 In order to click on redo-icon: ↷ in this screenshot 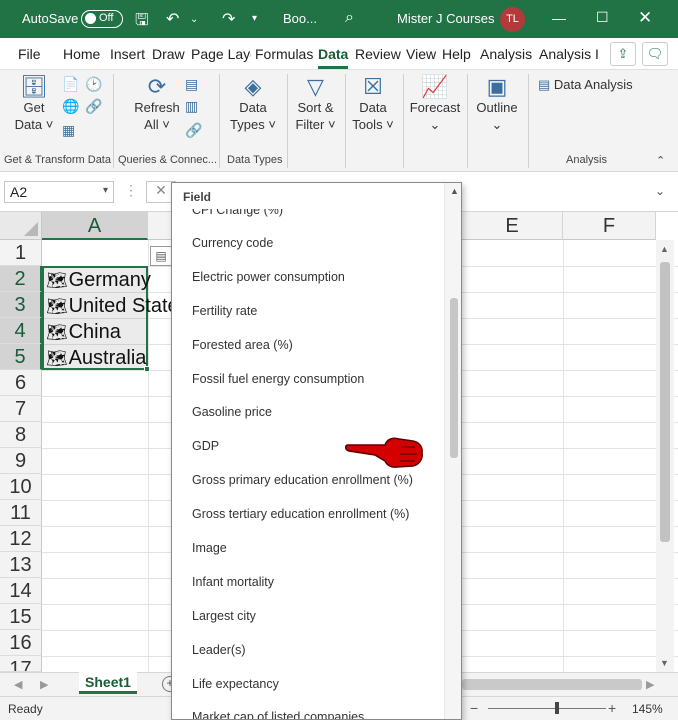, I will do `click(228, 19)`.